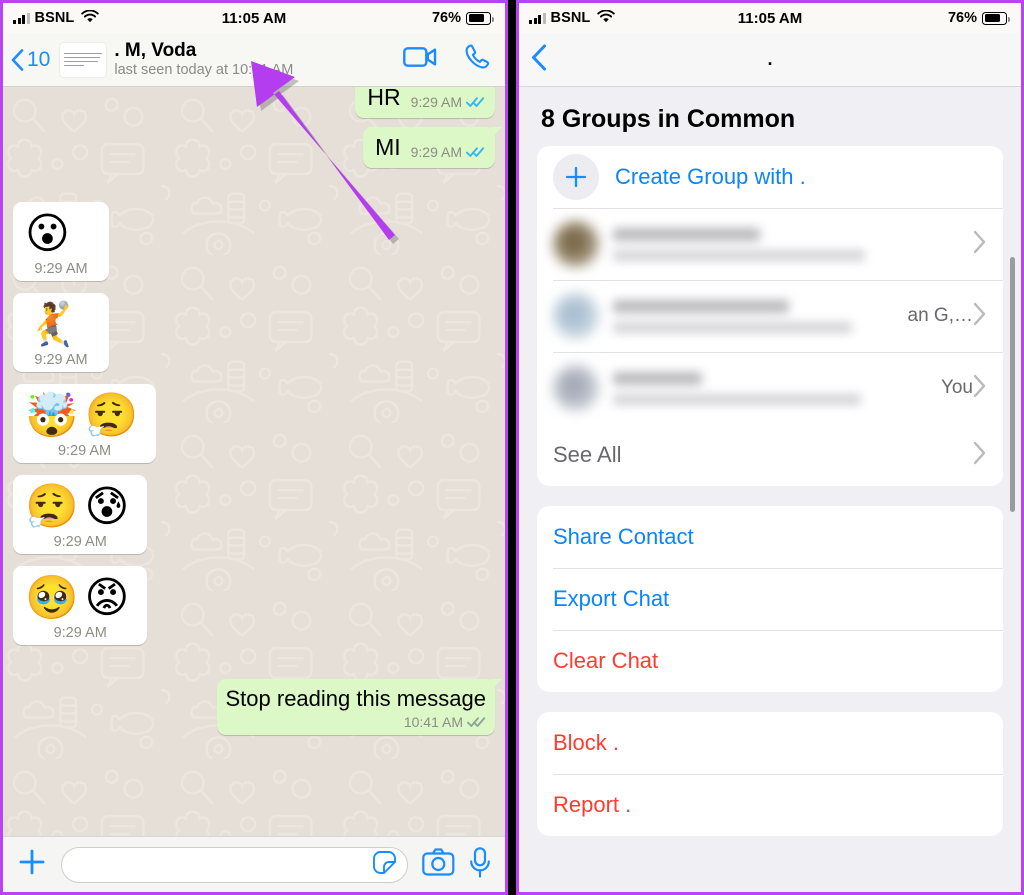  Describe the element at coordinates (254, 241) in the screenshot. I see `message-row: 😮 9:29 AM` at that location.